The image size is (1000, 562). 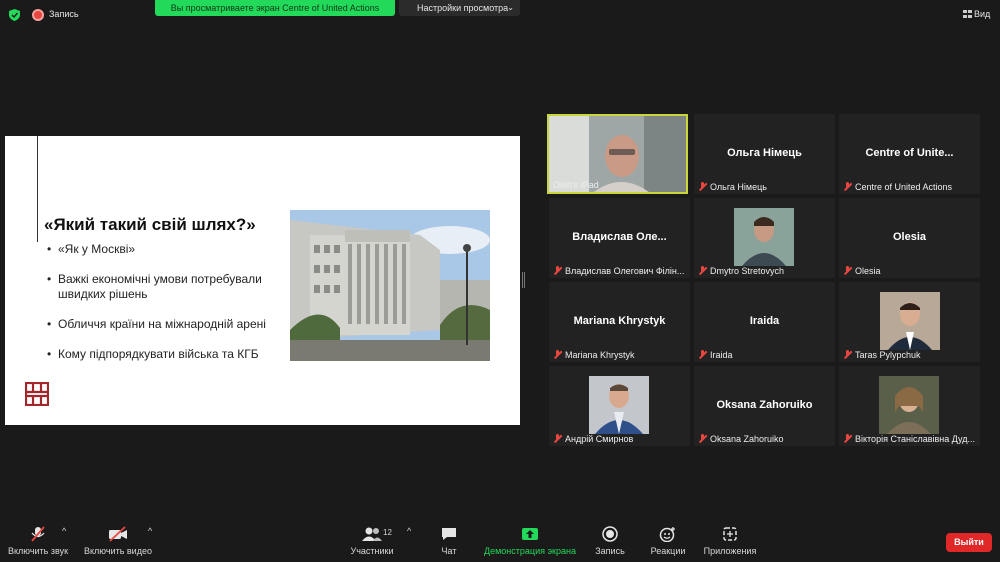 I want to click on slide-bullet: Обличчя країни на міжнародній арені, so click(x=167, y=324).